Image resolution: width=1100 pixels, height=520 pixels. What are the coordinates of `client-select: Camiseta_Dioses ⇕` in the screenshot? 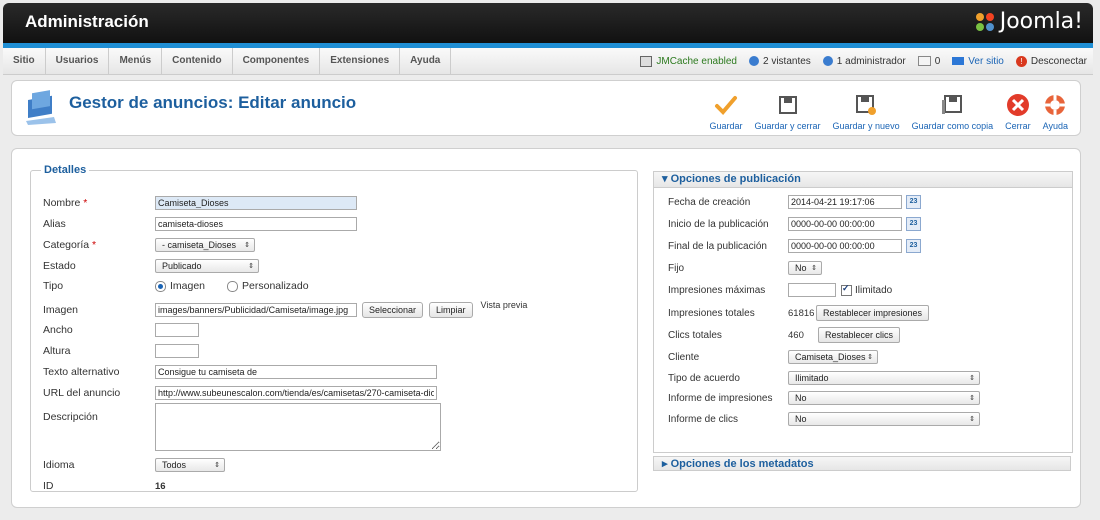 It's located at (833, 357).